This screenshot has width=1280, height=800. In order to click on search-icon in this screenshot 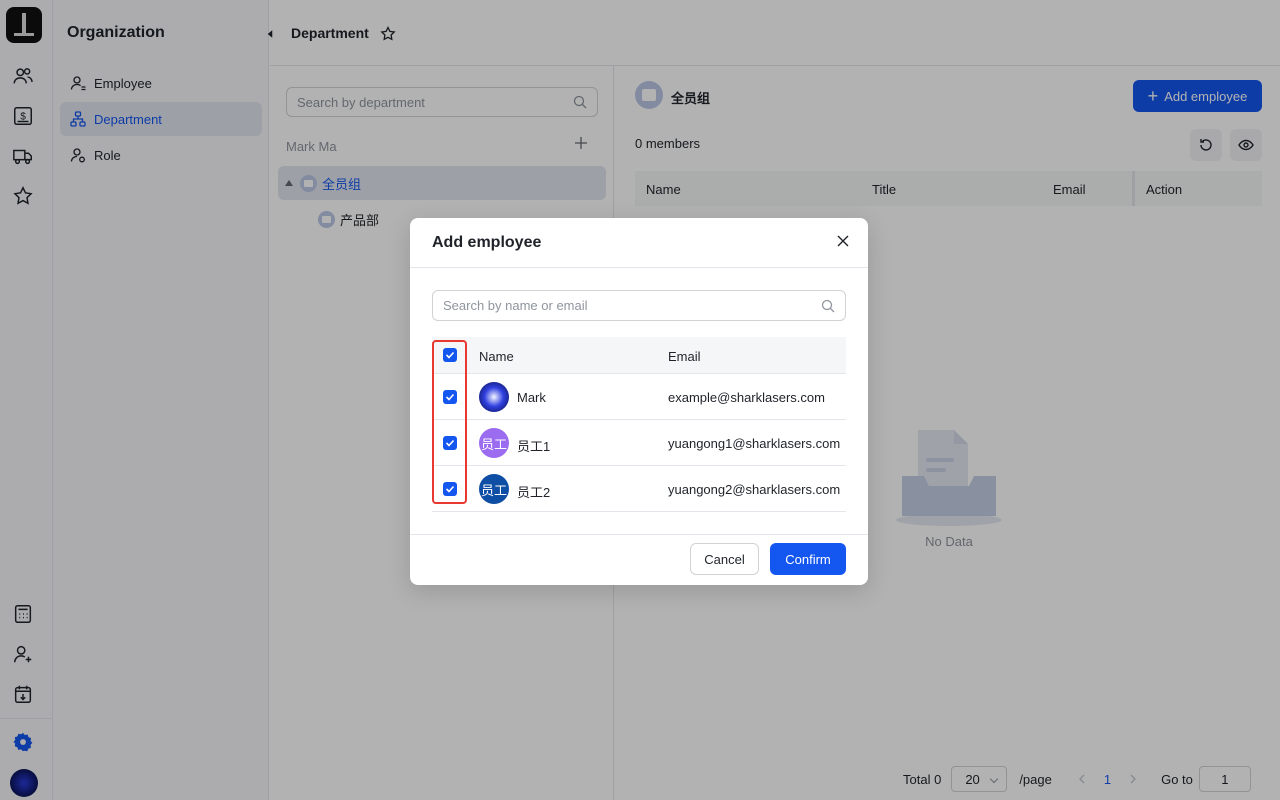, I will do `click(828, 305)`.